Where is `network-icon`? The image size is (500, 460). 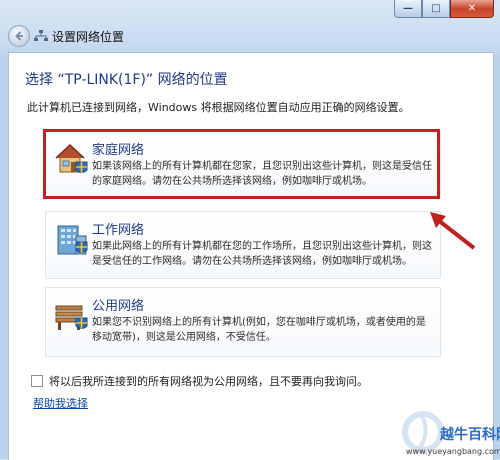 network-icon is located at coordinates (41, 35).